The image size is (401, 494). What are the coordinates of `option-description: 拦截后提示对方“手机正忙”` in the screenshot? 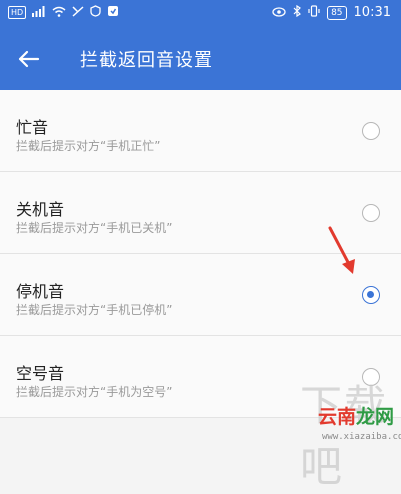 It's located at (88, 146).